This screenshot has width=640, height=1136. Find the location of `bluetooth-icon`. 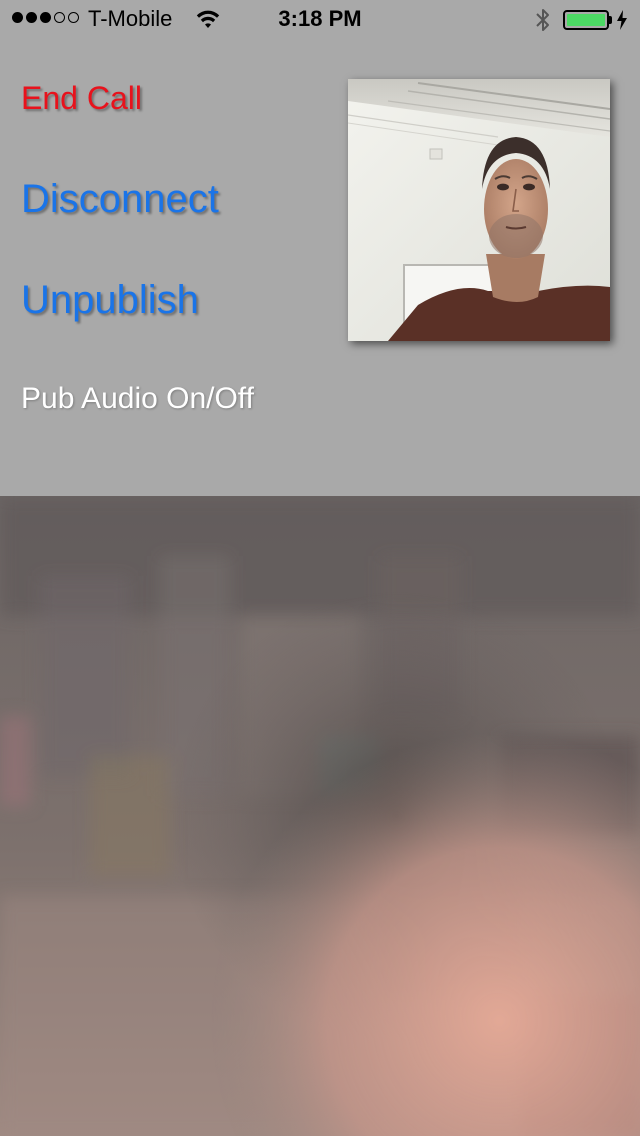

bluetooth-icon is located at coordinates (542, 20).